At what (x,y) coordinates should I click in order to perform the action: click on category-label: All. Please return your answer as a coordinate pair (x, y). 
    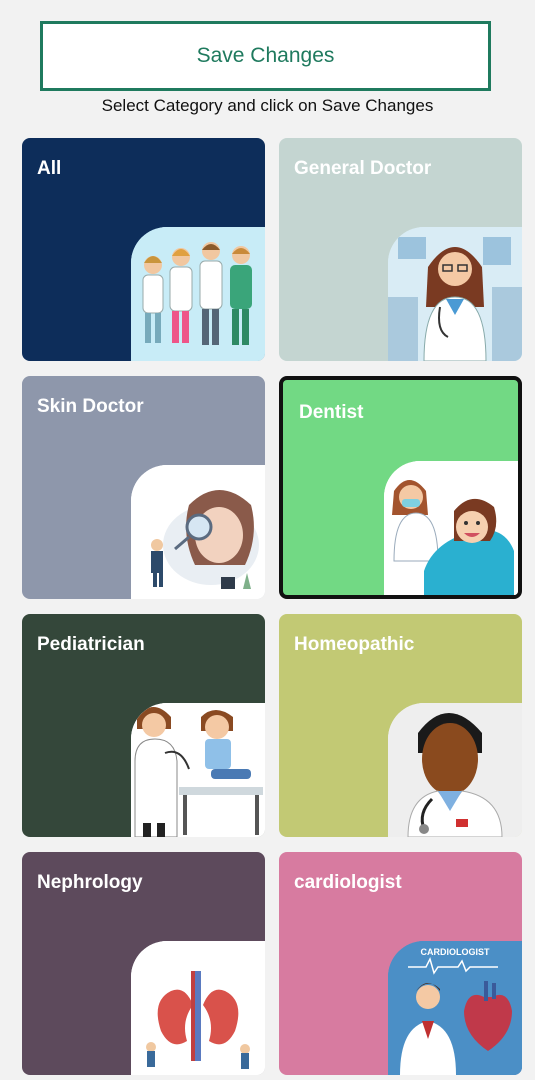
    Looking at the image, I should click on (49, 168).